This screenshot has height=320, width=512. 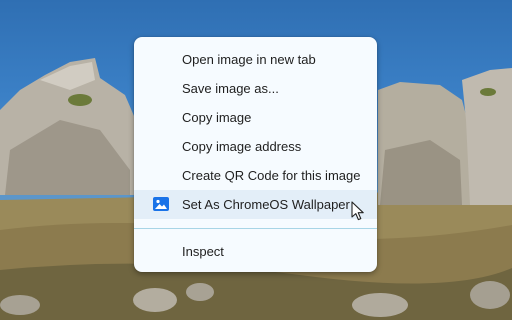 I want to click on menu-item-label: Set As ChromeOS Wallpaper, so click(x=266, y=204).